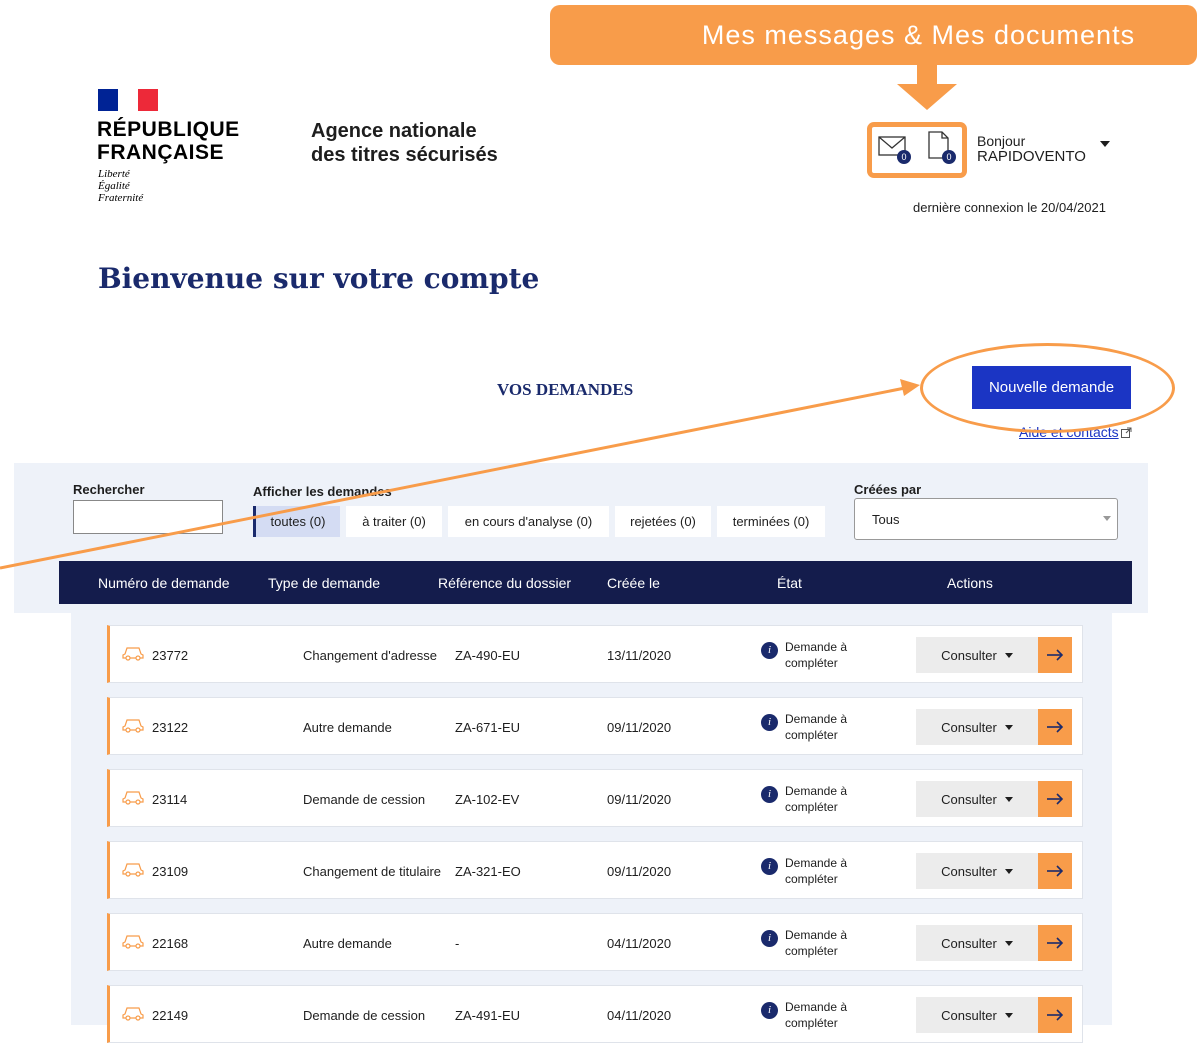 This screenshot has height=1043, width=1202. Describe the element at coordinates (1001, 141) in the screenshot. I see `greeting-text: Bonjour` at that location.